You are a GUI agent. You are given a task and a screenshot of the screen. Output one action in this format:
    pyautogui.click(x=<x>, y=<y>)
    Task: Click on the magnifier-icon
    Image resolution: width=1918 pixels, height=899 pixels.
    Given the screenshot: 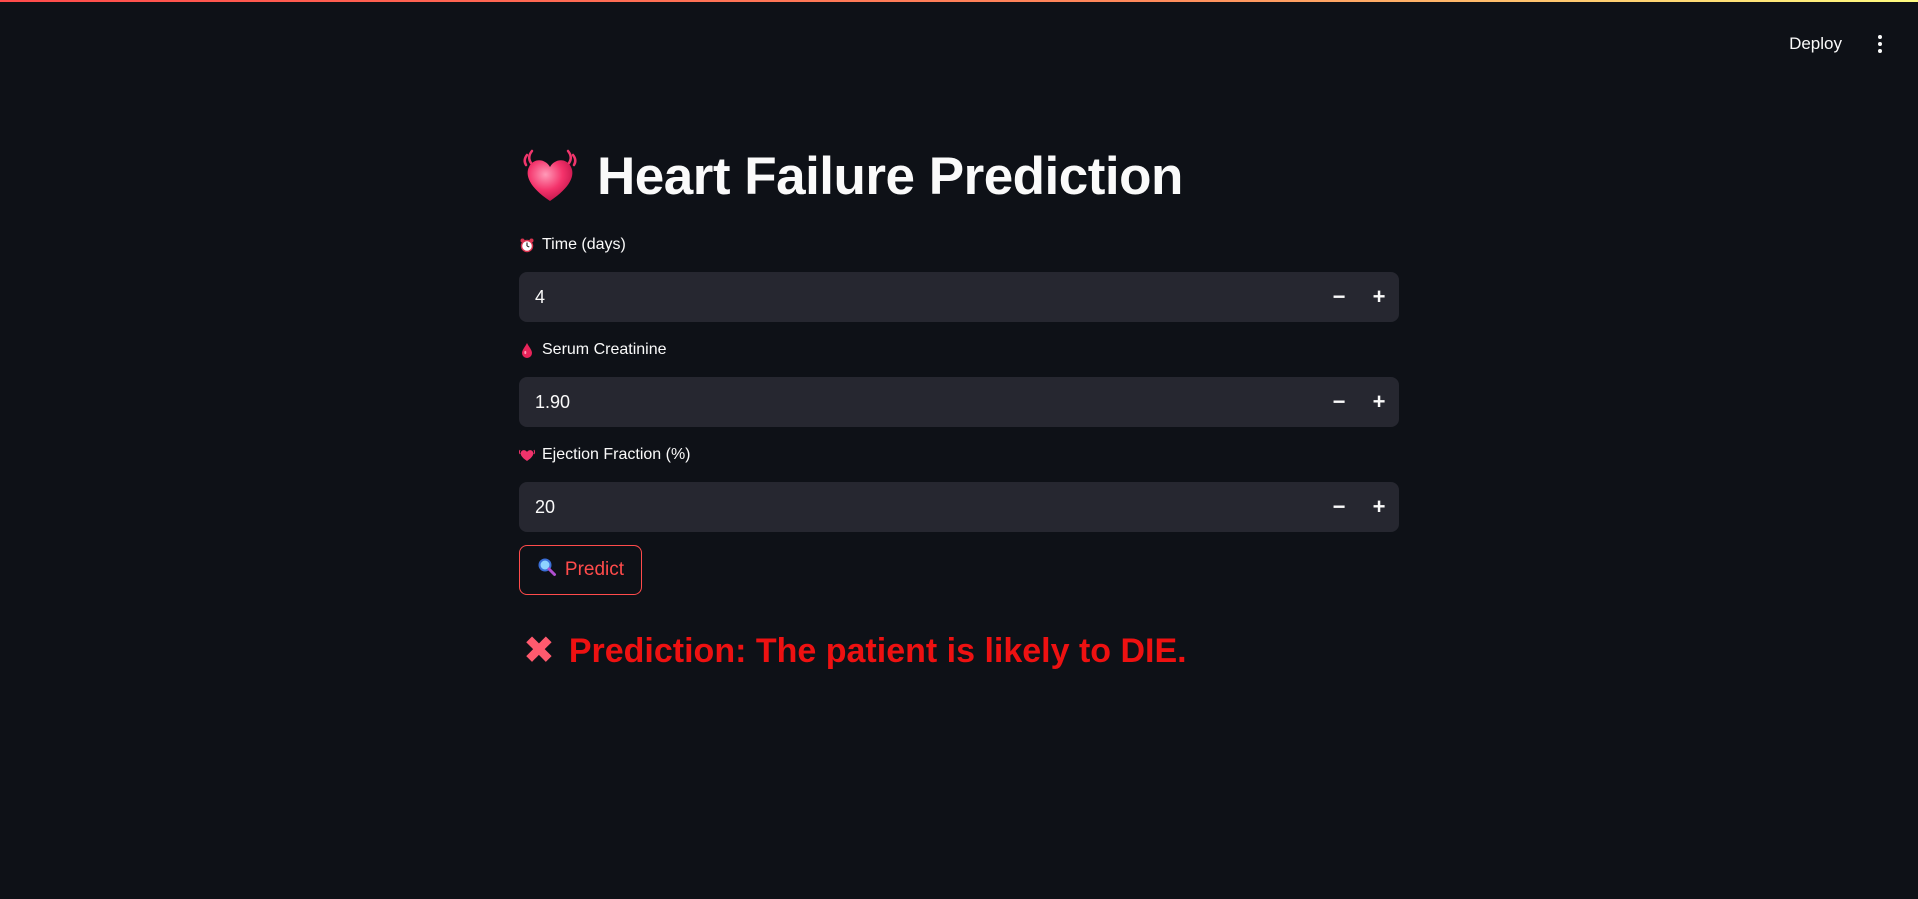 What is the action you would take?
    pyautogui.click(x=547, y=570)
    